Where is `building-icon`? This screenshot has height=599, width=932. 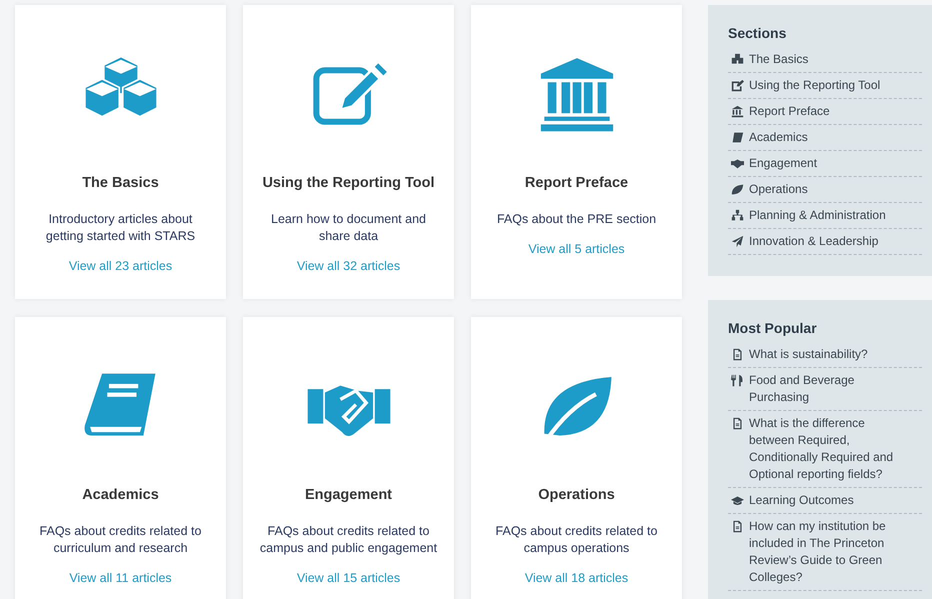 building-icon is located at coordinates (737, 111).